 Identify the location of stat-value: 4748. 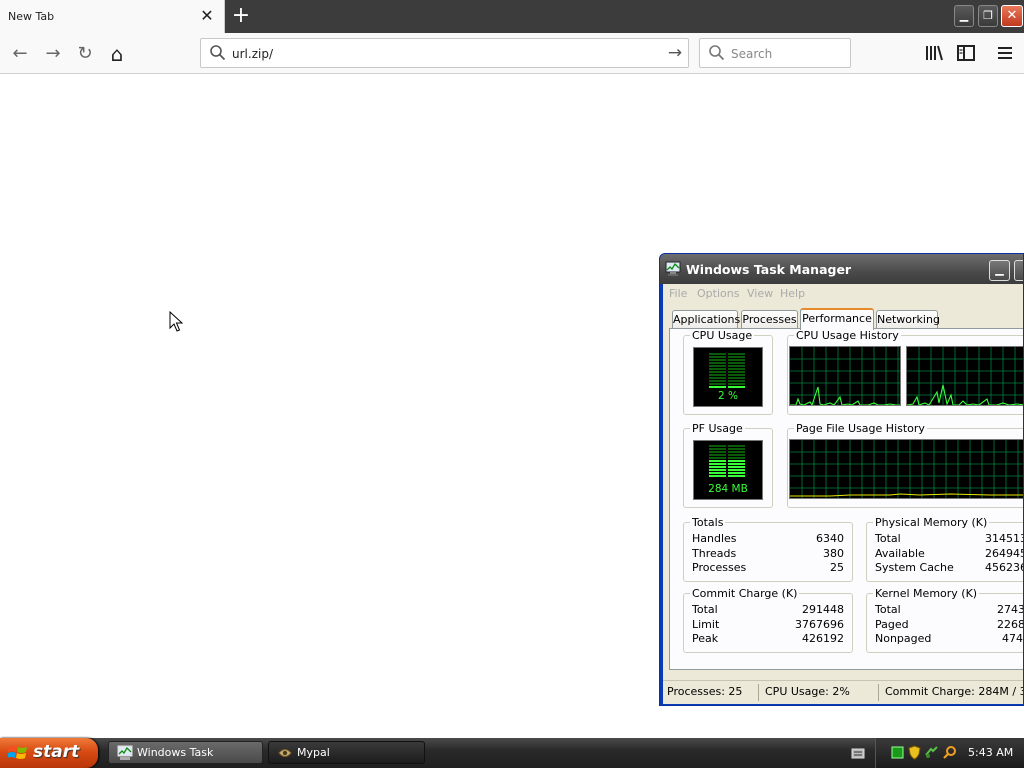
(1012, 638).